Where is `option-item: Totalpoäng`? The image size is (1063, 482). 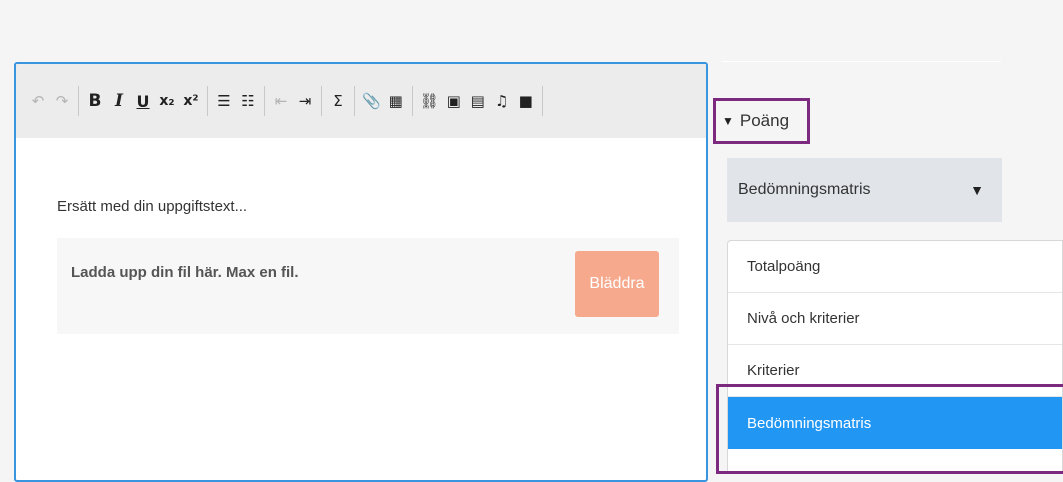 option-item: Totalpoäng is located at coordinates (895, 267).